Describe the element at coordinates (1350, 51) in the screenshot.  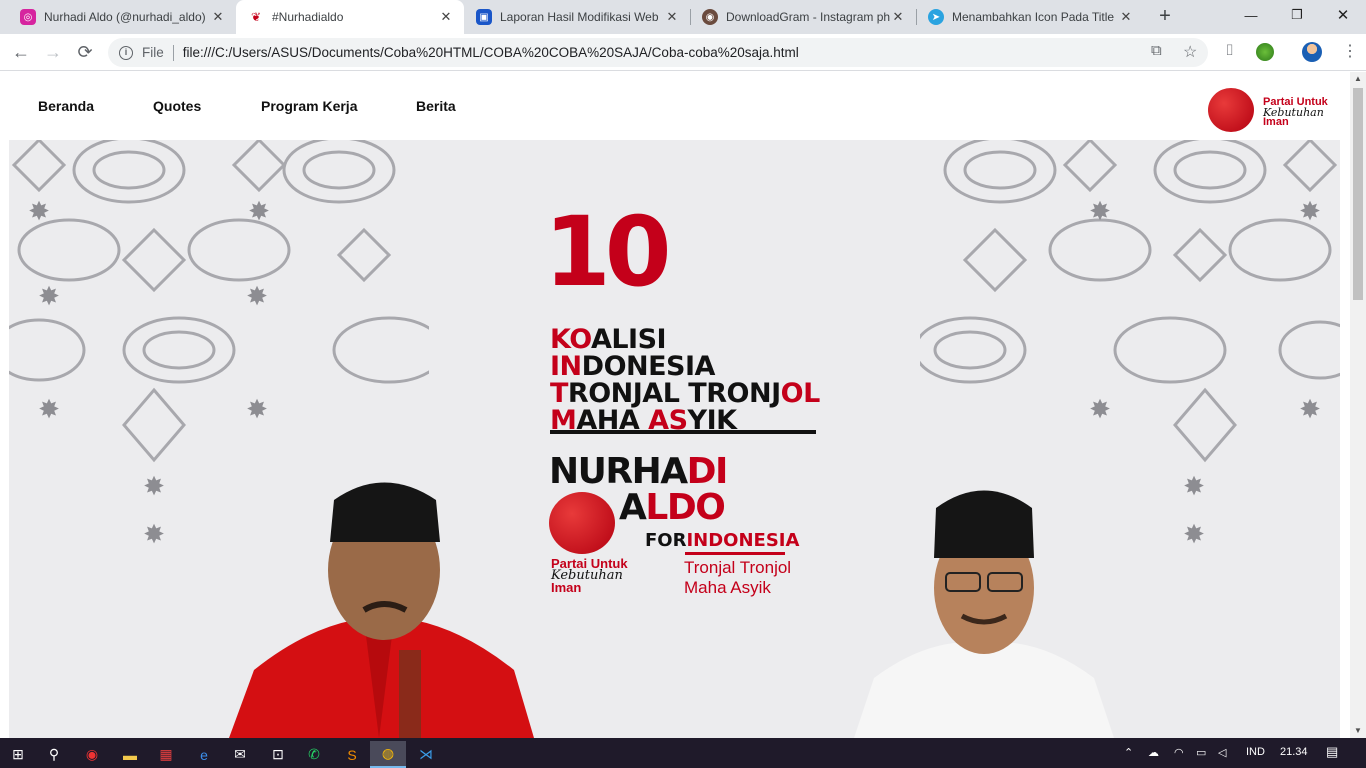
I see `menu-icon: ⋮` at that location.